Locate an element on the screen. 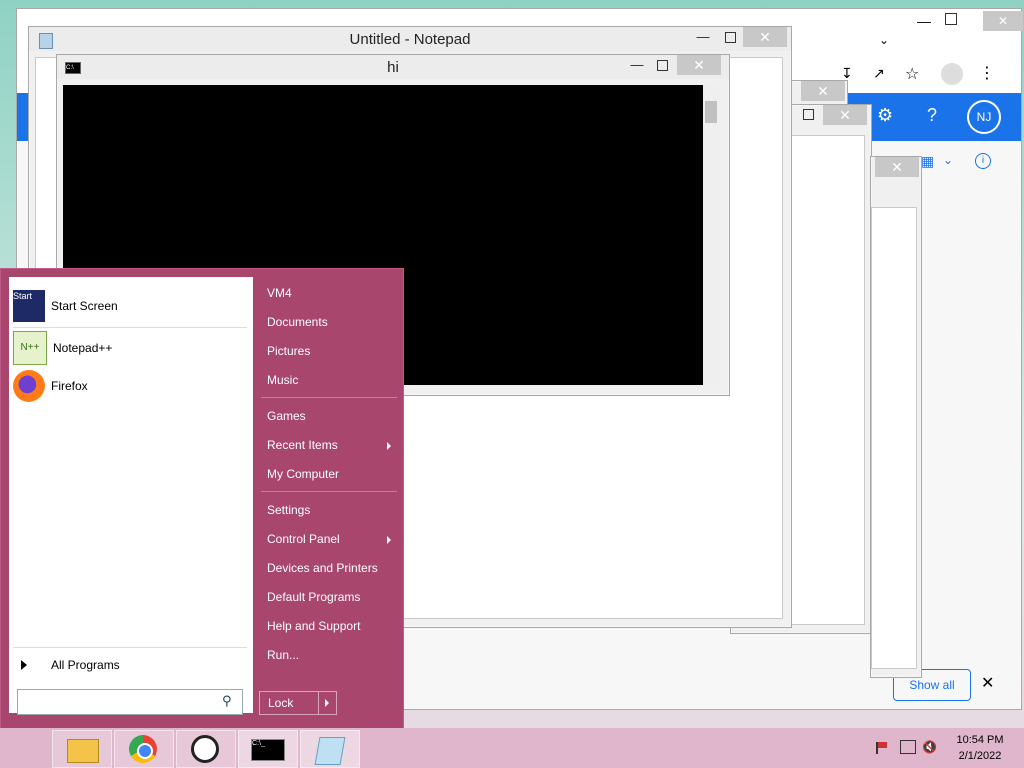 Image resolution: width=1024 pixels, height=768 pixels. link-documents: Documents is located at coordinates (297, 322).